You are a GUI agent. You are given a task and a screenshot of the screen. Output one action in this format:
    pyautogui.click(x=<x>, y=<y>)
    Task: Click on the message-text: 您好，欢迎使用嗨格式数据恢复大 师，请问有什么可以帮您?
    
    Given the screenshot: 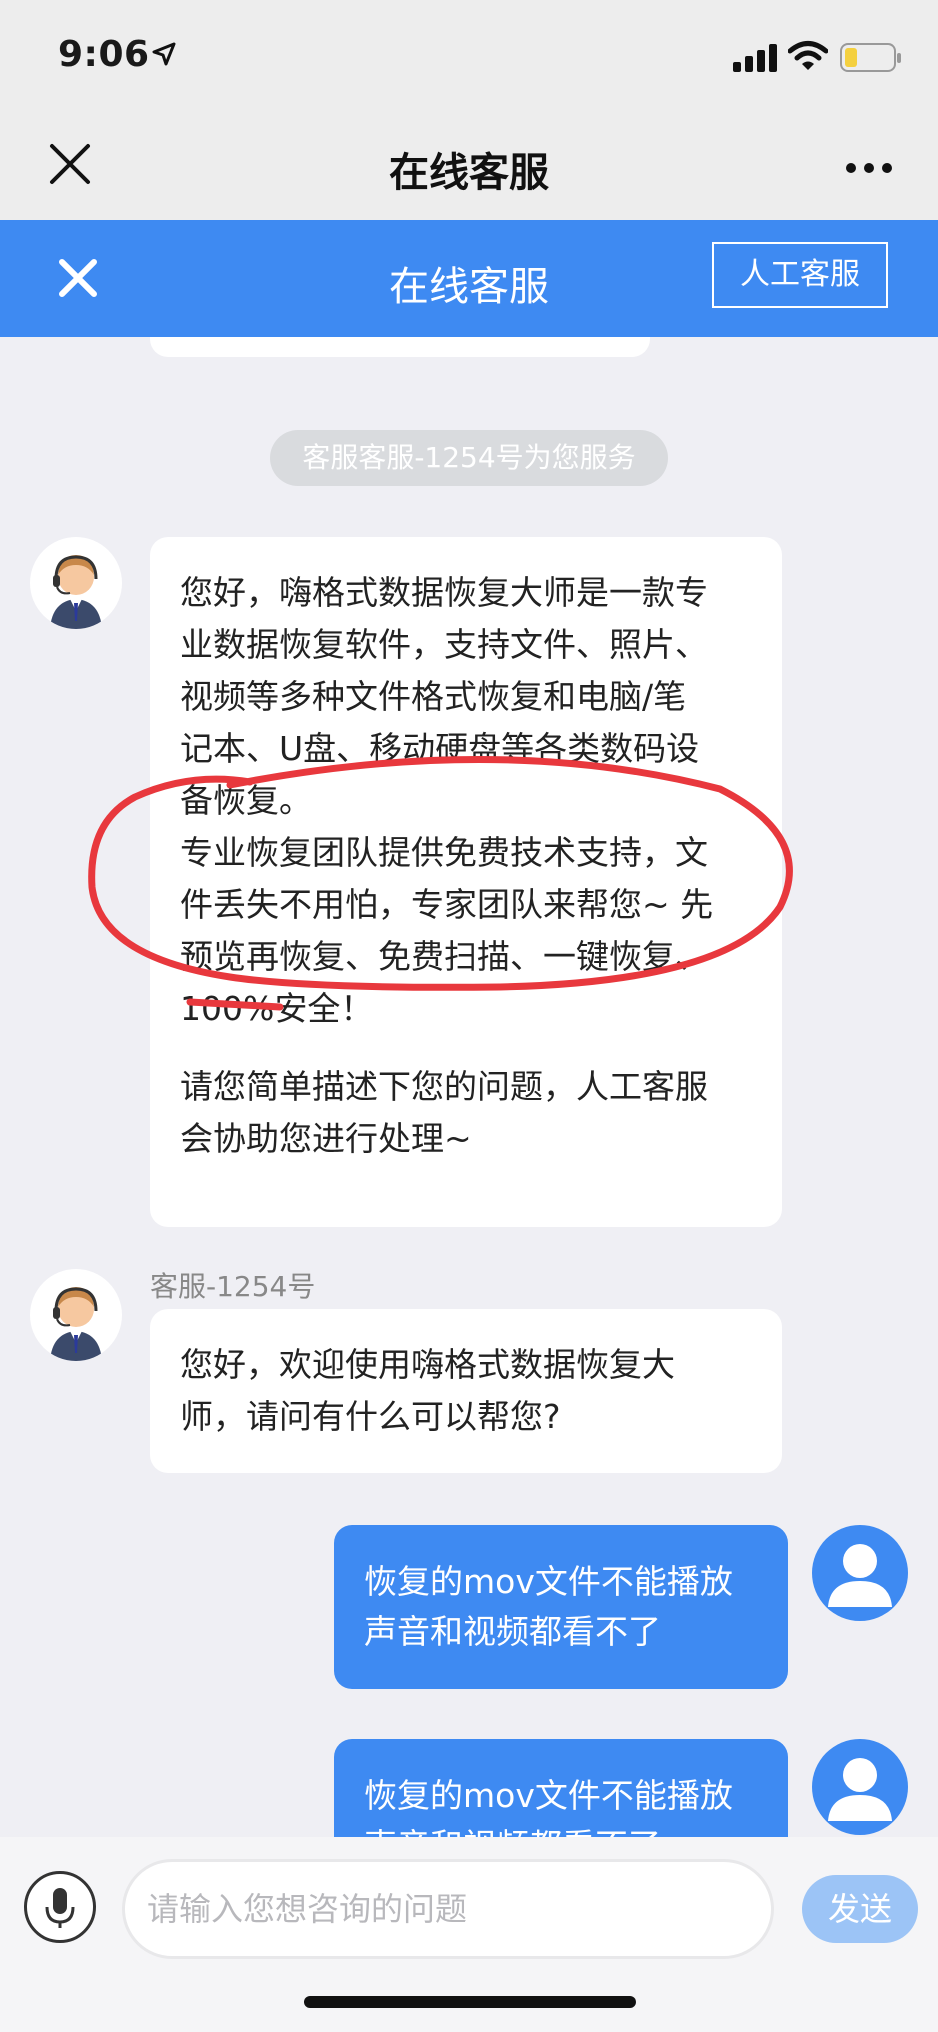 What is the action you would take?
    pyautogui.click(x=427, y=1390)
    